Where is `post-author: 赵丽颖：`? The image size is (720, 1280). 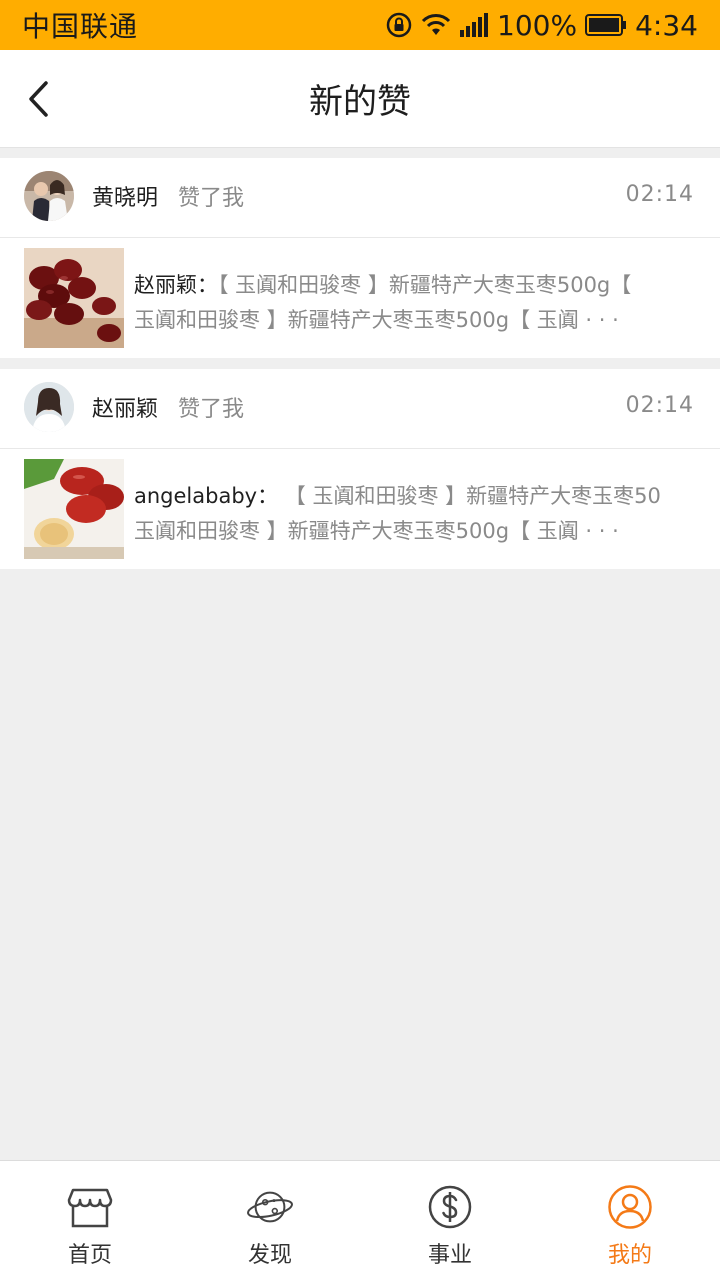 post-author: 赵丽颖： is located at coordinates (176, 285).